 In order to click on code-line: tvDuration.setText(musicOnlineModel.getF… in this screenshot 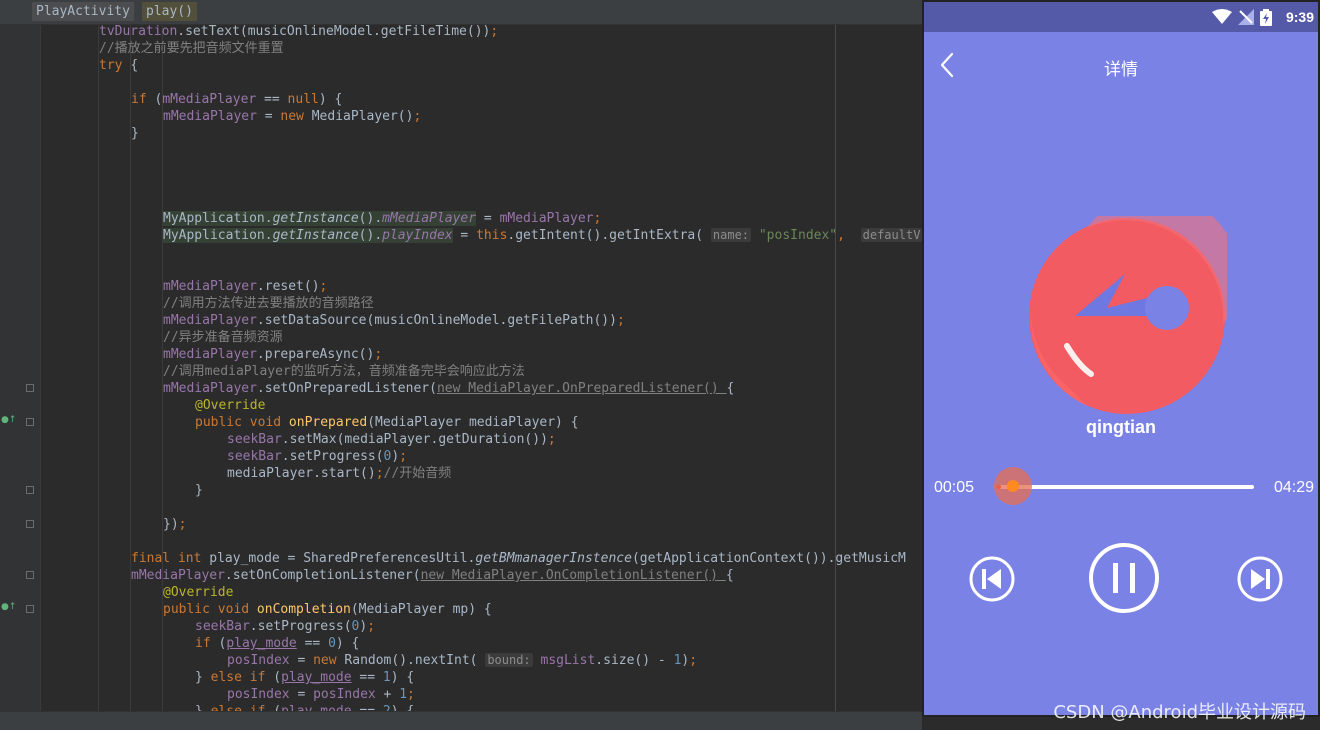, I will do `click(299, 32)`.